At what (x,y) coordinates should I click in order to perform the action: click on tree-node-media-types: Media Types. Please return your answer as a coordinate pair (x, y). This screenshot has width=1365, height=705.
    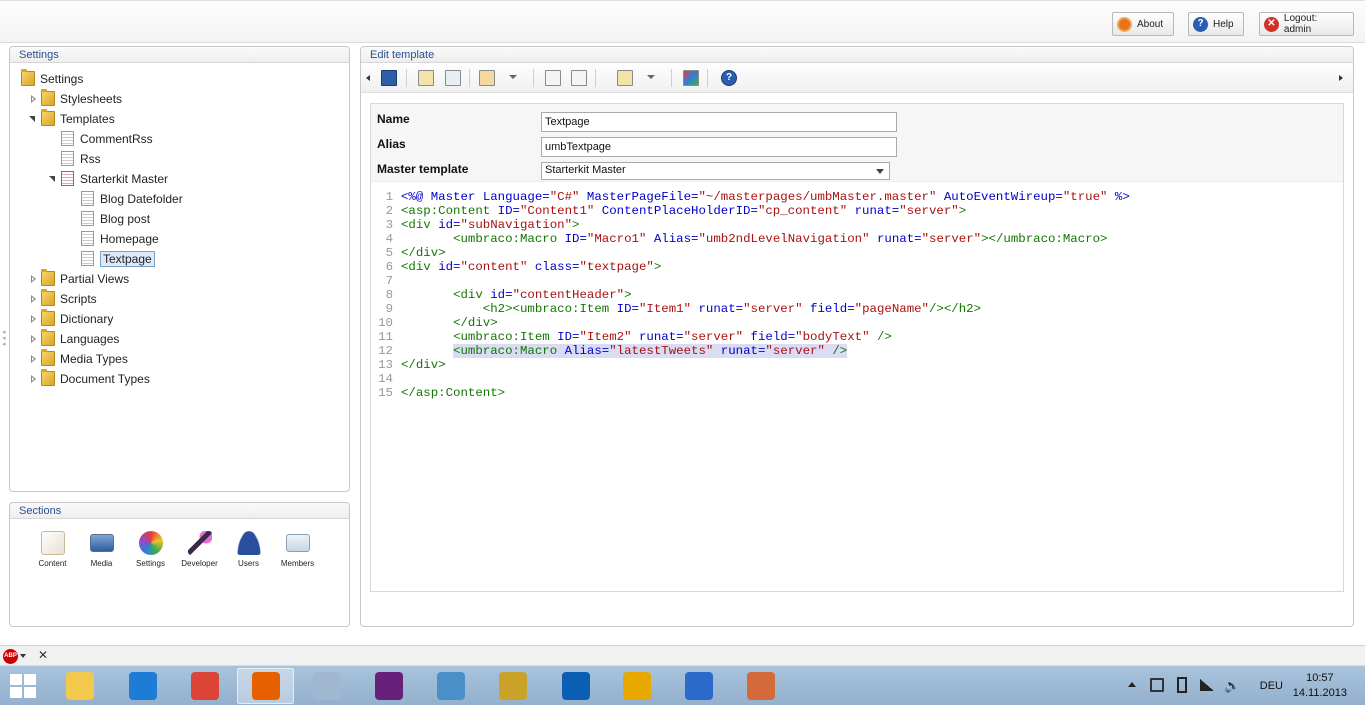
    Looking at the image, I should click on (78, 358).